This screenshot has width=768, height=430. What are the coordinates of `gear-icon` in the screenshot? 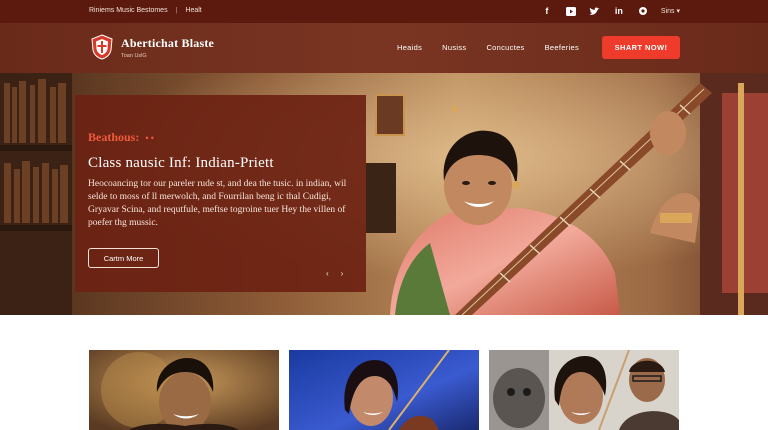 It's located at (643, 11).